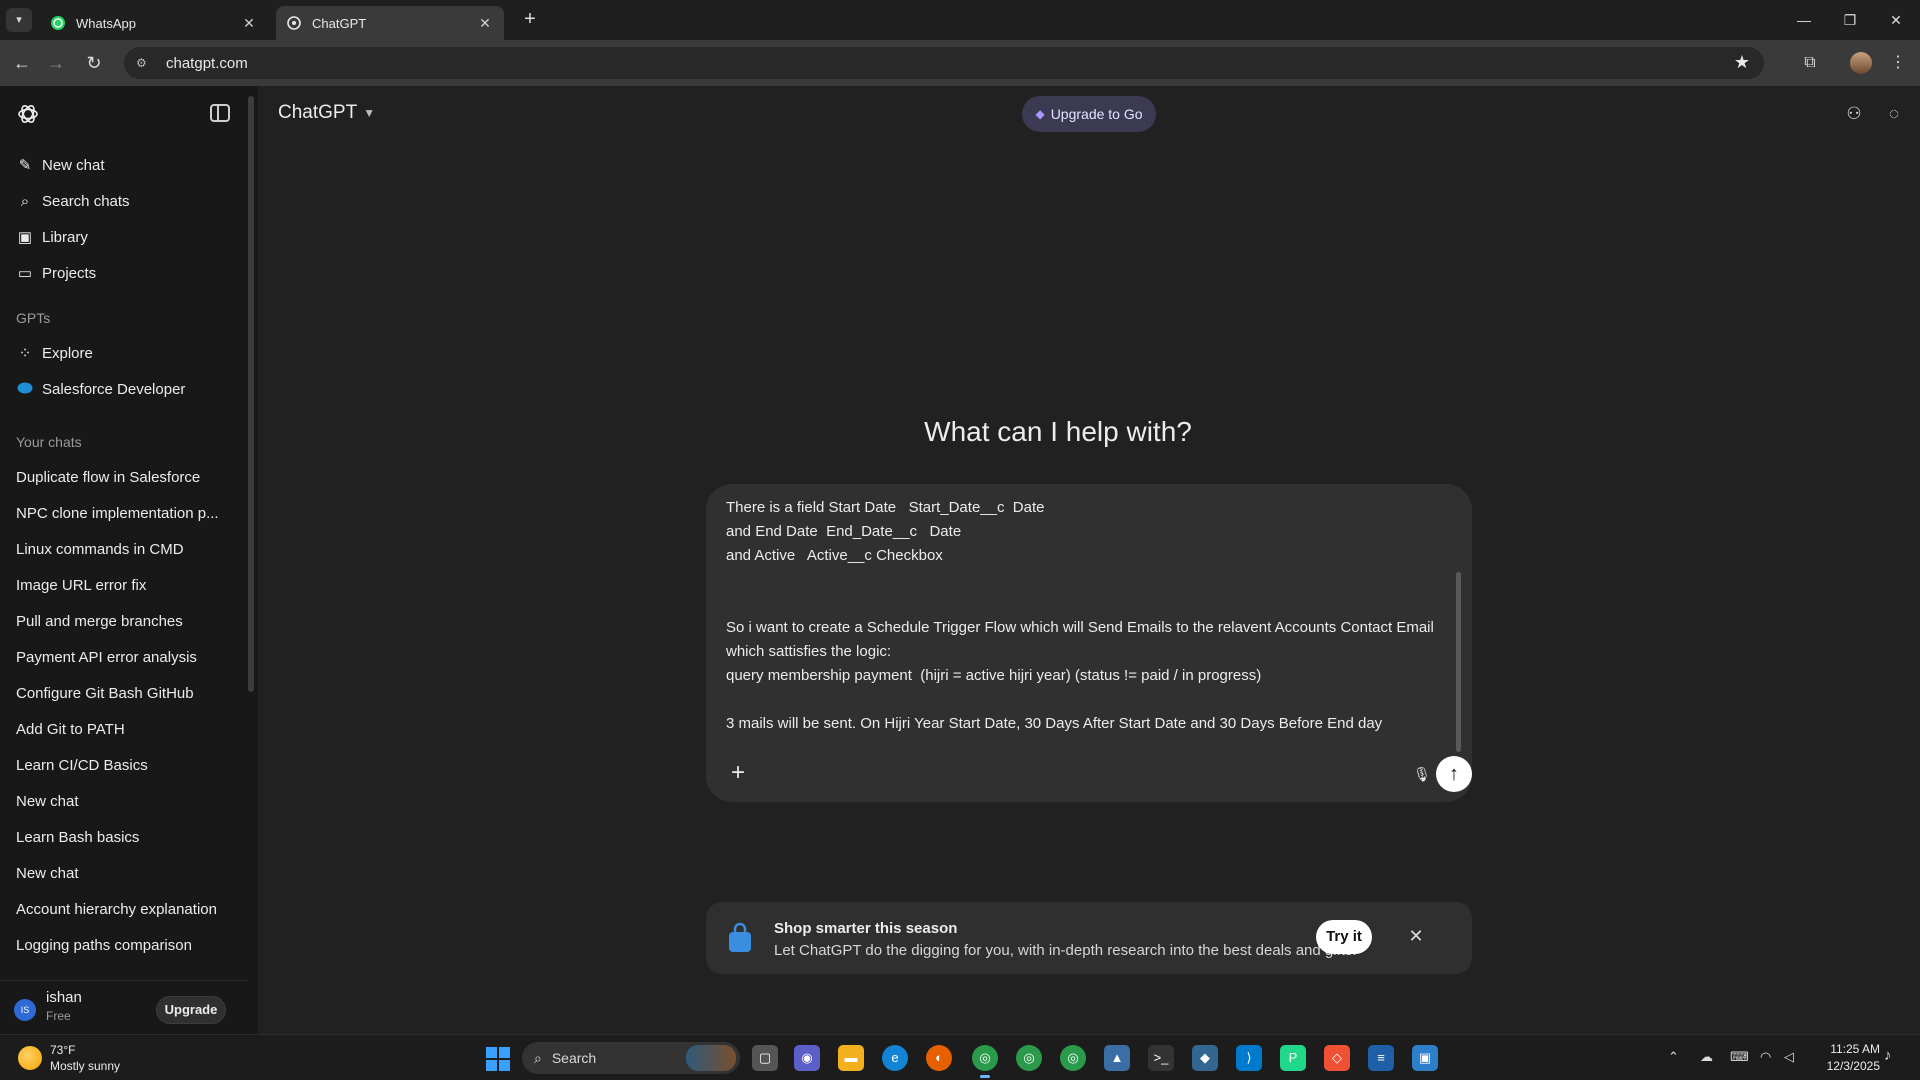 This screenshot has height=1080, width=1920. I want to click on sidebar-chat-item: Learn CI/CD Basics, so click(124, 765).